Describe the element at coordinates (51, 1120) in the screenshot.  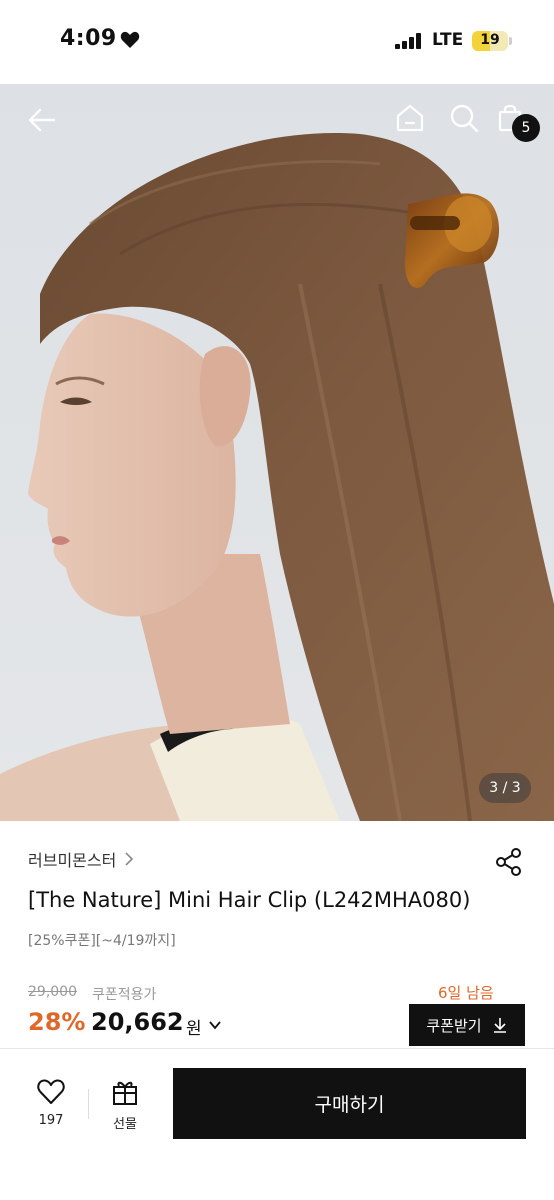
I see `like-count: 197` at that location.